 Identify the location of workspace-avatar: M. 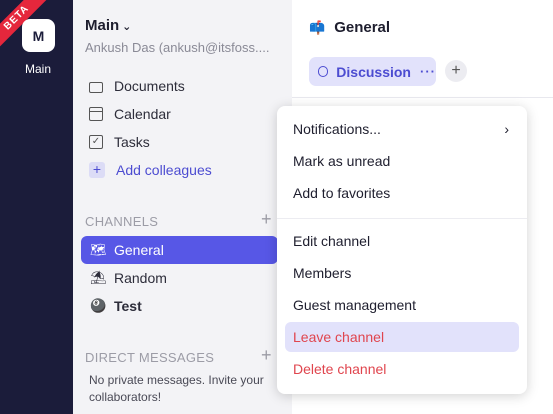
(38, 35).